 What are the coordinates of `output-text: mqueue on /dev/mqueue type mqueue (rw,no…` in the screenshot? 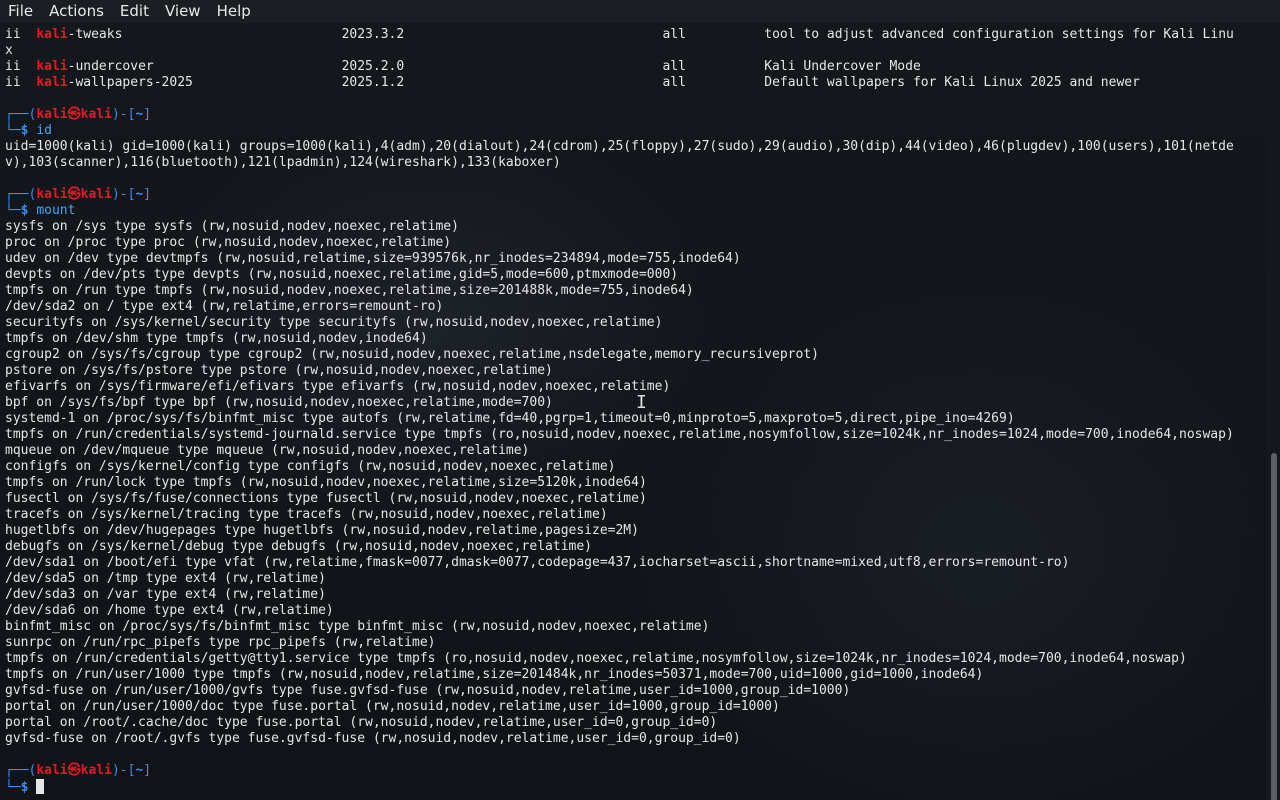 It's located at (267, 450).